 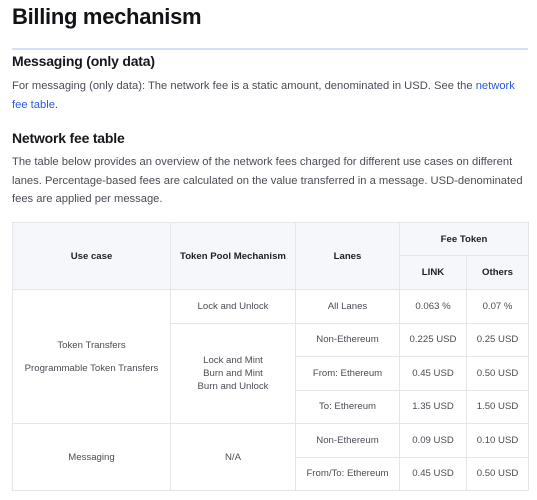 What do you see at coordinates (497, 440) in the screenshot?
I see `others-fee-cell: 0.10 USD` at bounding box center [497, 440].